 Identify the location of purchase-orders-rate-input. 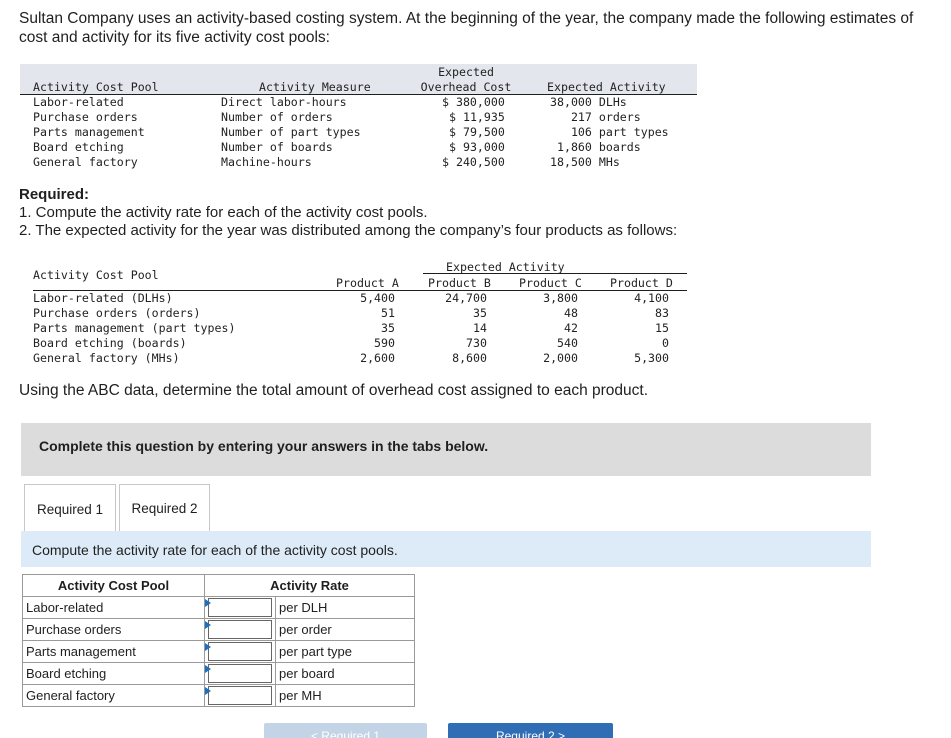
(240, 629).